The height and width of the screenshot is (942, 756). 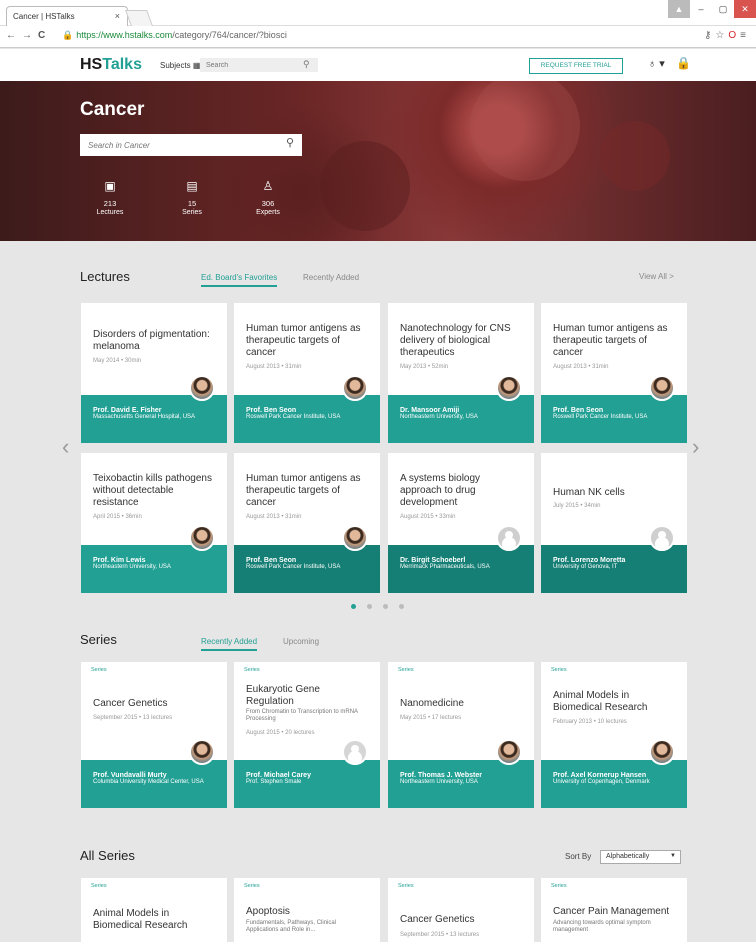 What do you see at coordinates (124, 35) in the screenshot?
I see `url-host: https://www.hstalks.com` at bounding box center [124, 35].